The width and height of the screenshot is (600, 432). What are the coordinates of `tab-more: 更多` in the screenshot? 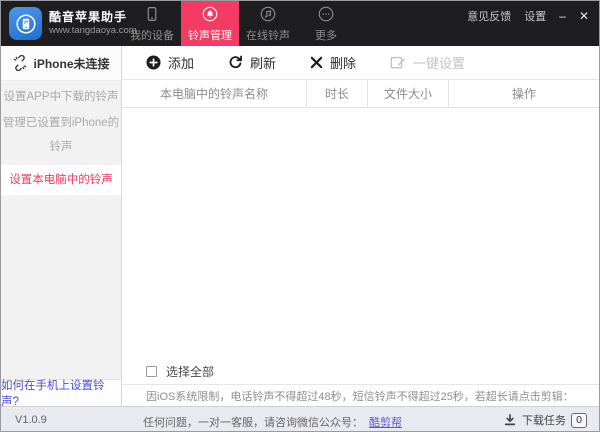 It's located at (326, 23).